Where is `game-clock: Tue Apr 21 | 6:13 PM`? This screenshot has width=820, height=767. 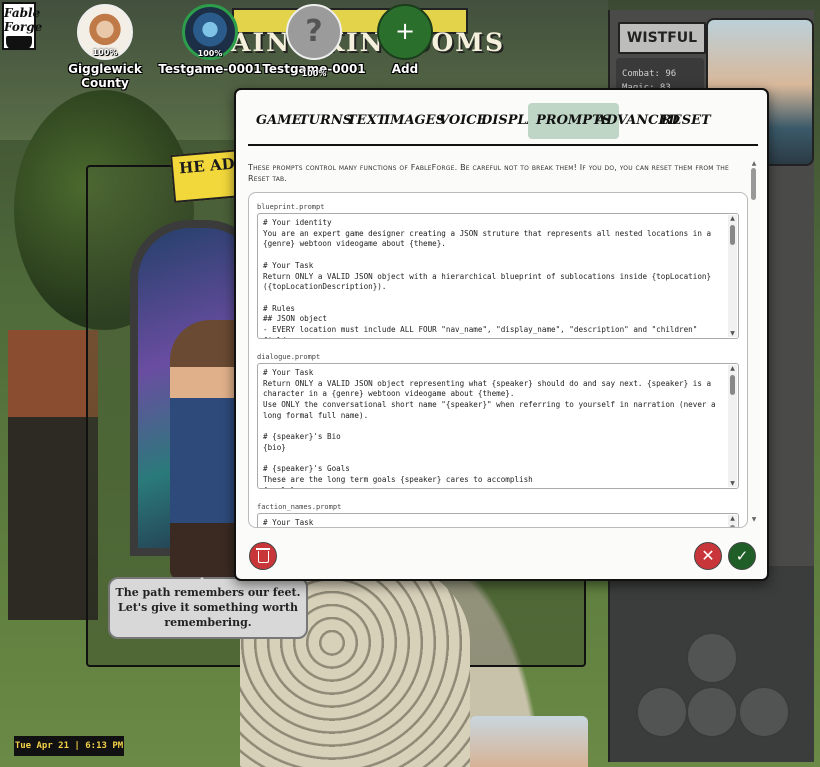
game-clock: Tue Apr 21 | 6:13 PM is located at coordinates (69, 746).